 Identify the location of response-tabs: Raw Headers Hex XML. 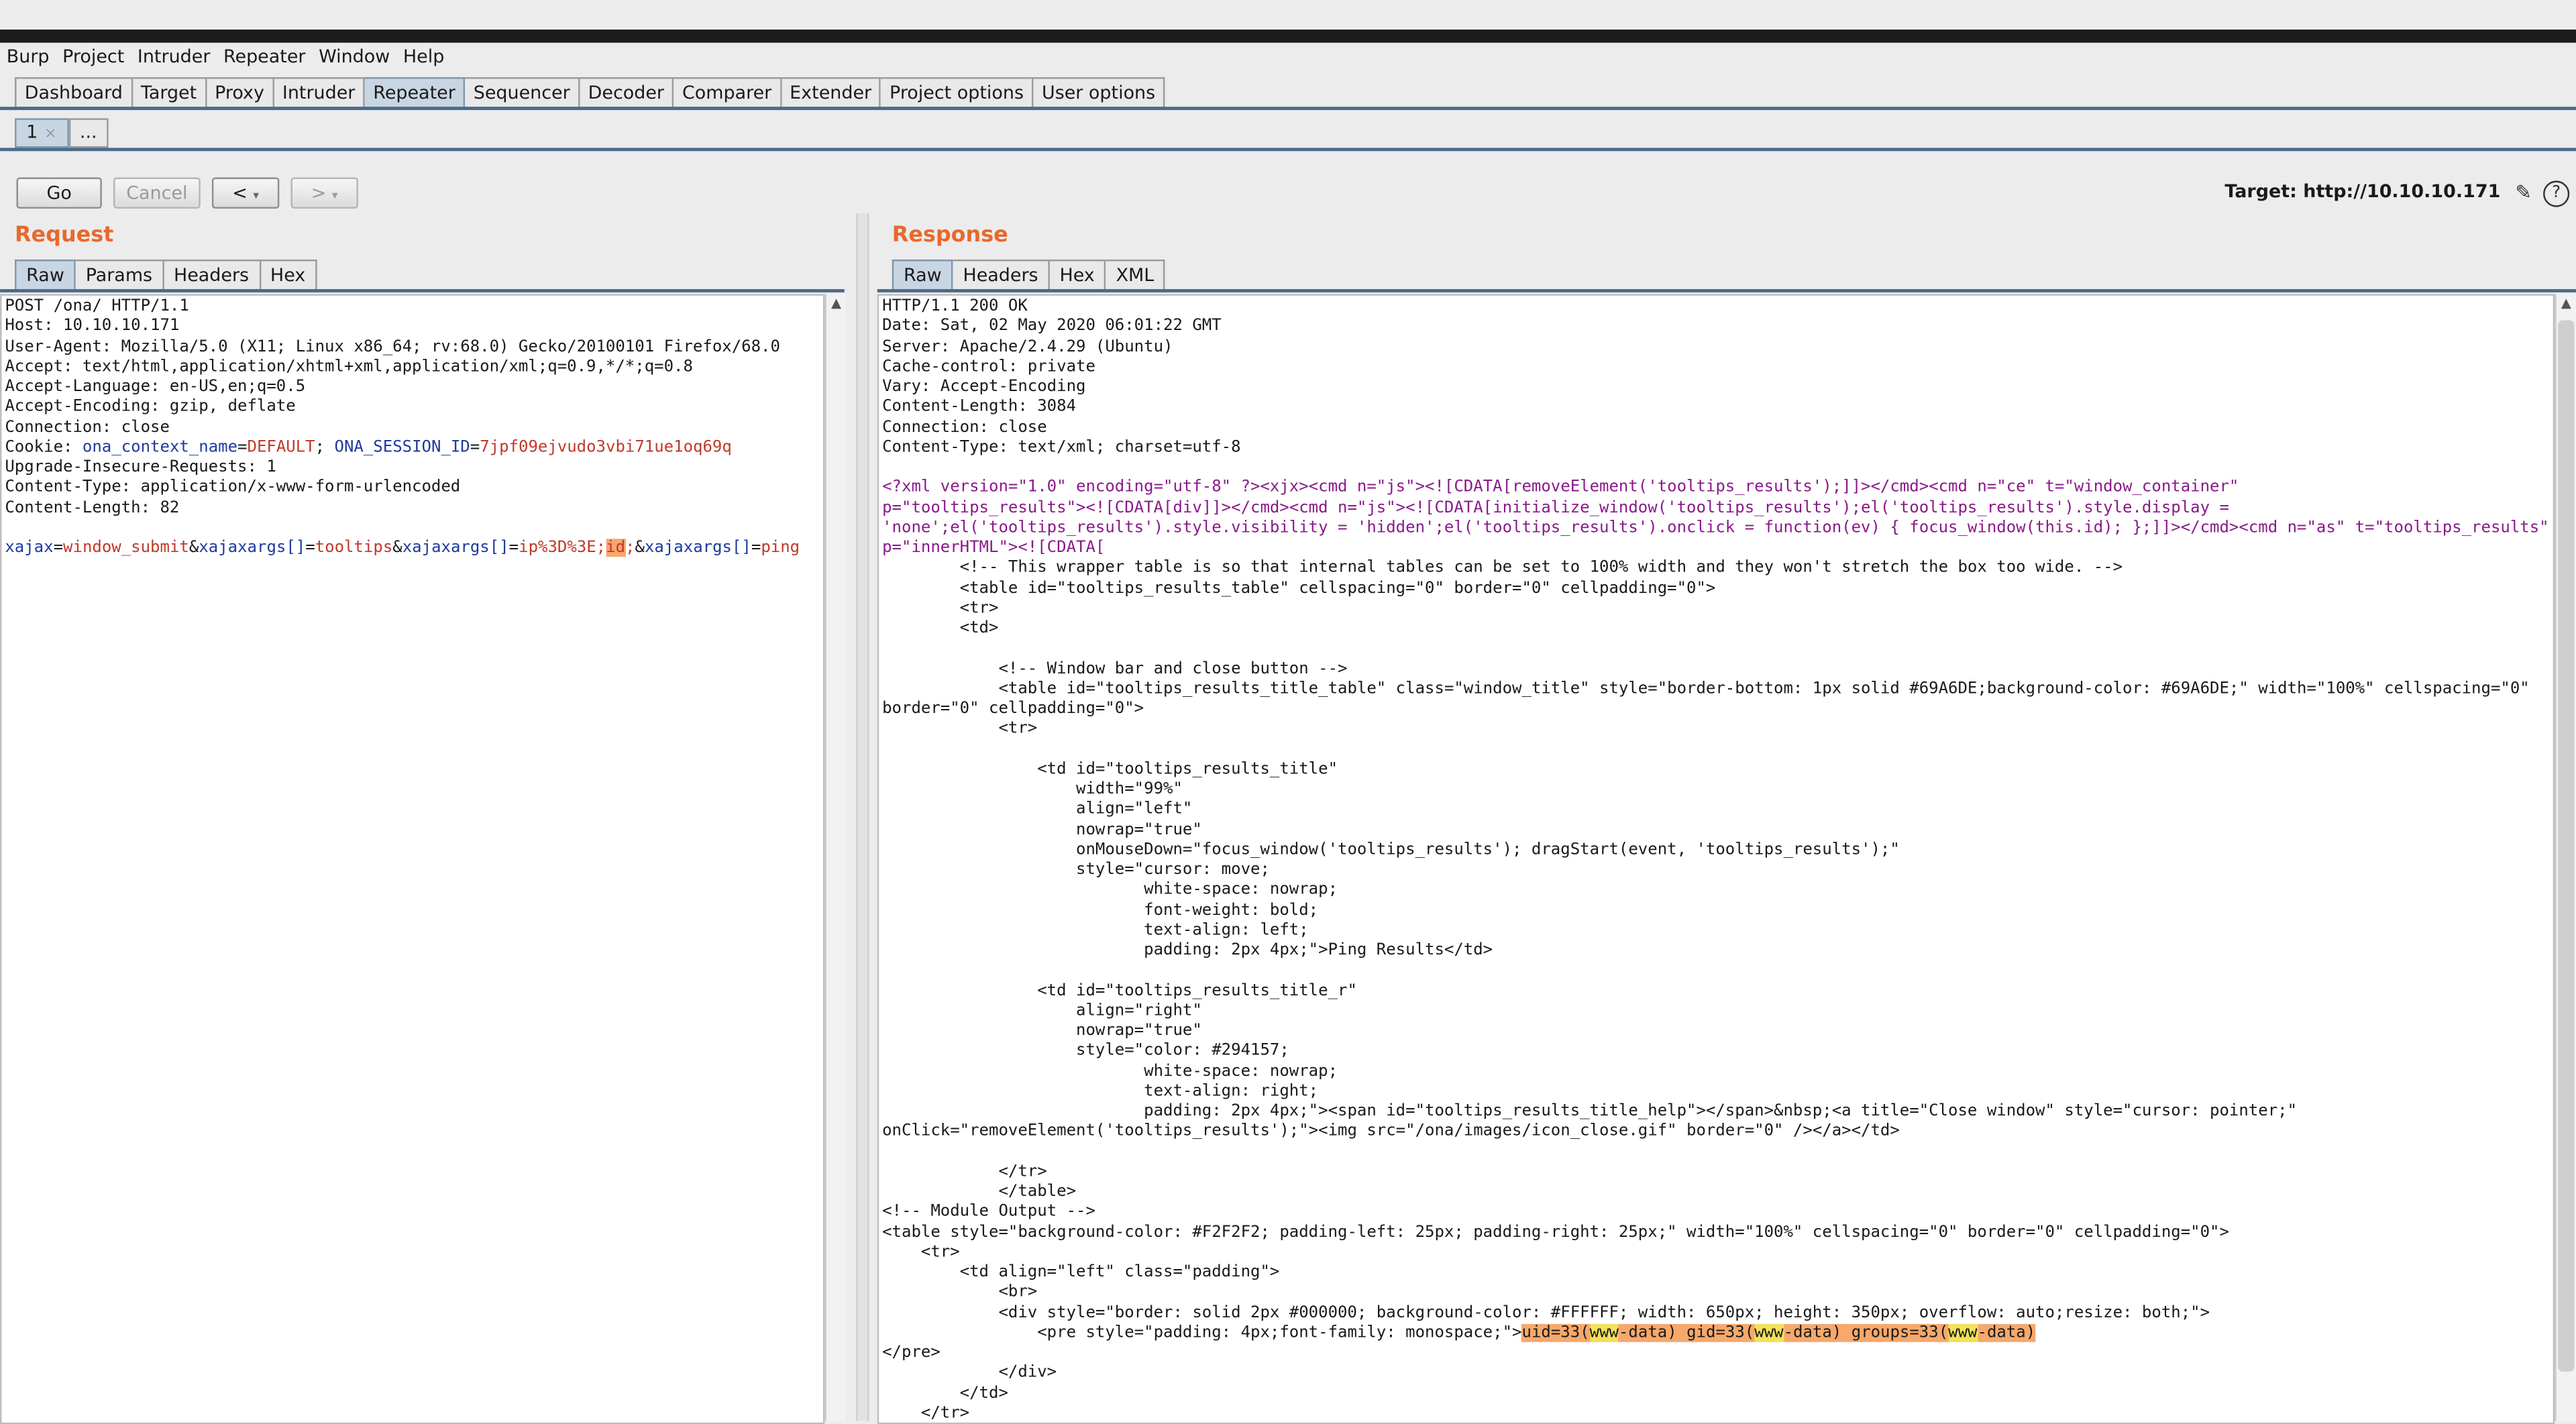
(1029, 275).